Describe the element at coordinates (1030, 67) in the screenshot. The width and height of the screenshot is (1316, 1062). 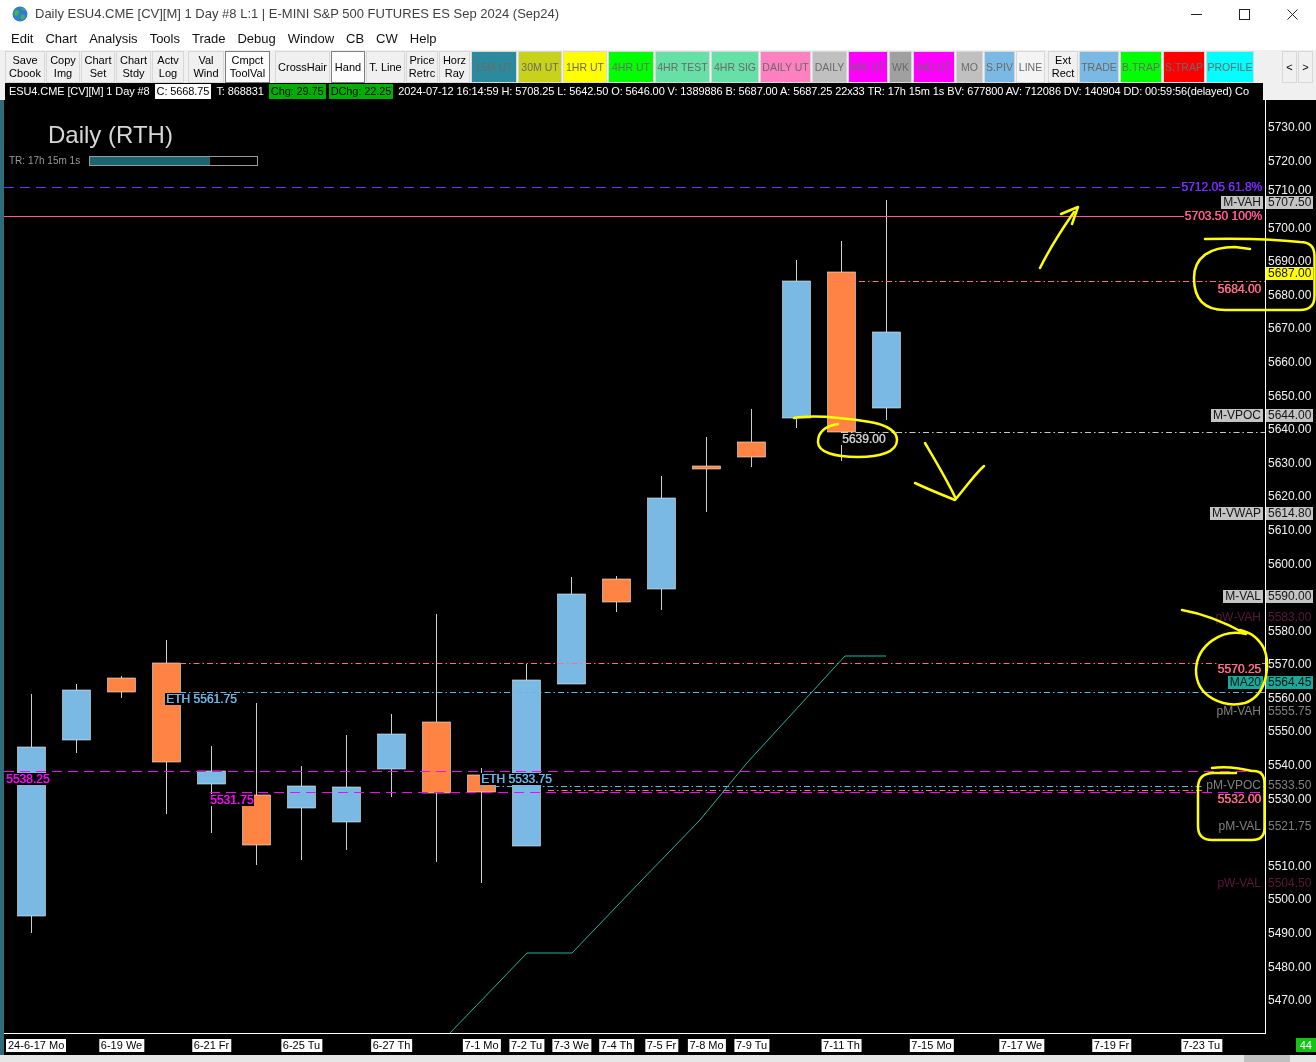
I see `toolbar-button: LINE` at that location.